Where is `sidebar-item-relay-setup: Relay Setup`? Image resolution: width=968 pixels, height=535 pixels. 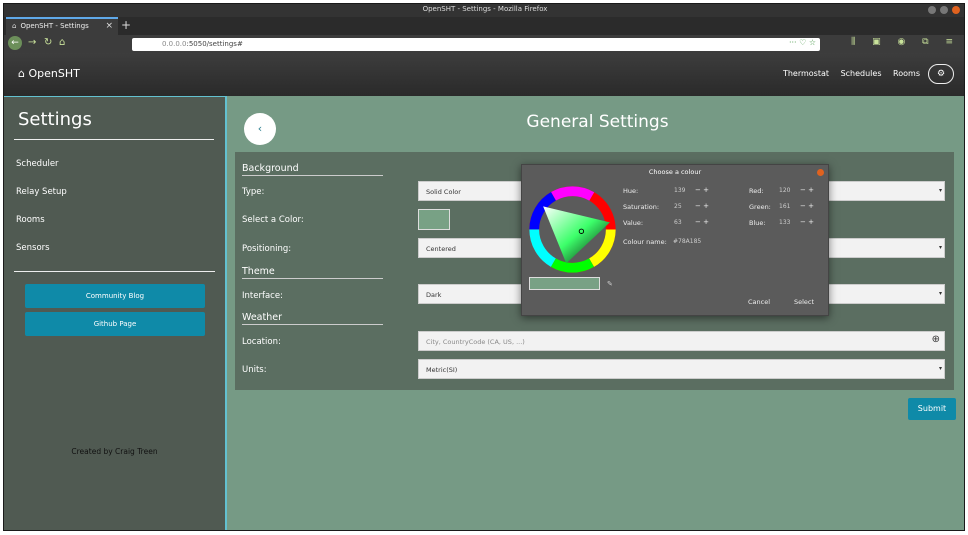
sidebar-item-relay-setup: Relay Setup is located at coordinates (41, 192).